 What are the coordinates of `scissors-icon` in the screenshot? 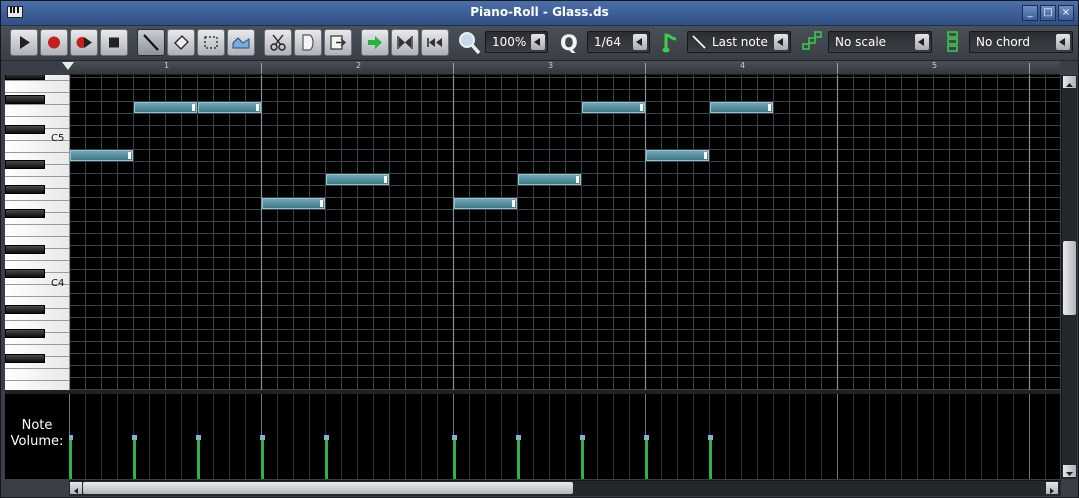 It's located at (278, 42).